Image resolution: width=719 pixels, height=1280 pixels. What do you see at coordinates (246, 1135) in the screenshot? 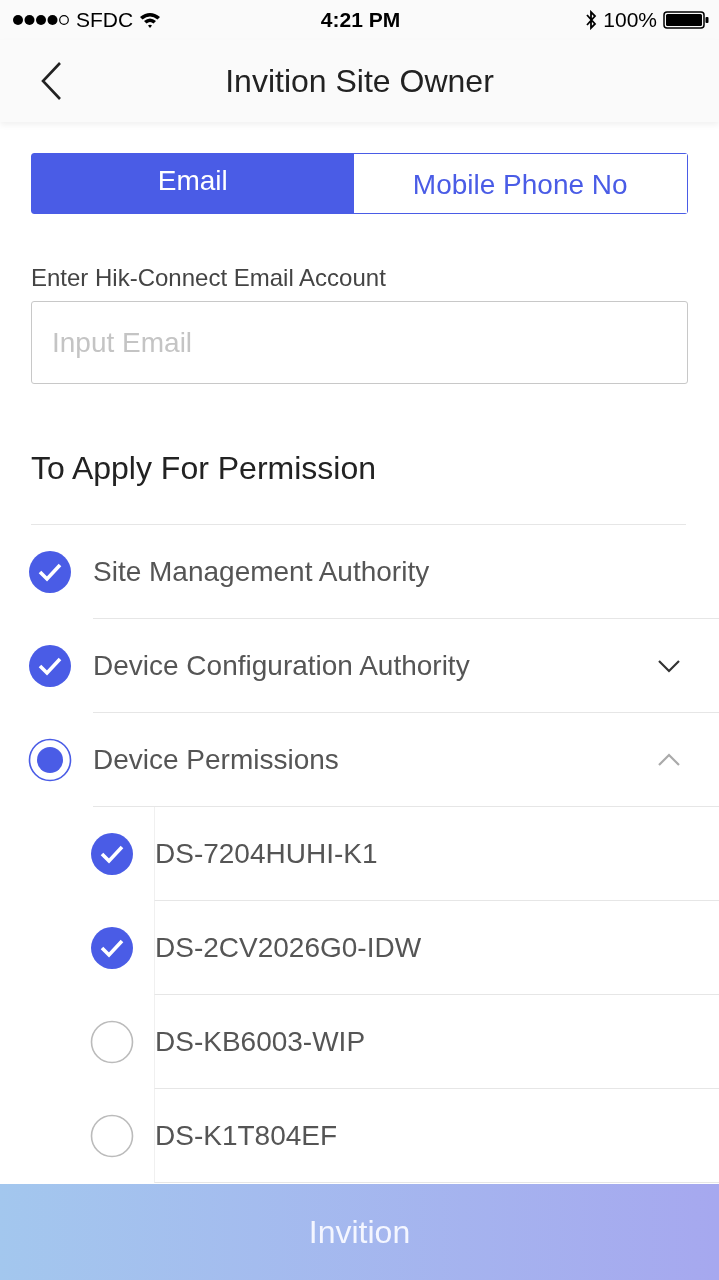
I see `device-label: DS-K1T804EF` at bounding box center [246, 1135].